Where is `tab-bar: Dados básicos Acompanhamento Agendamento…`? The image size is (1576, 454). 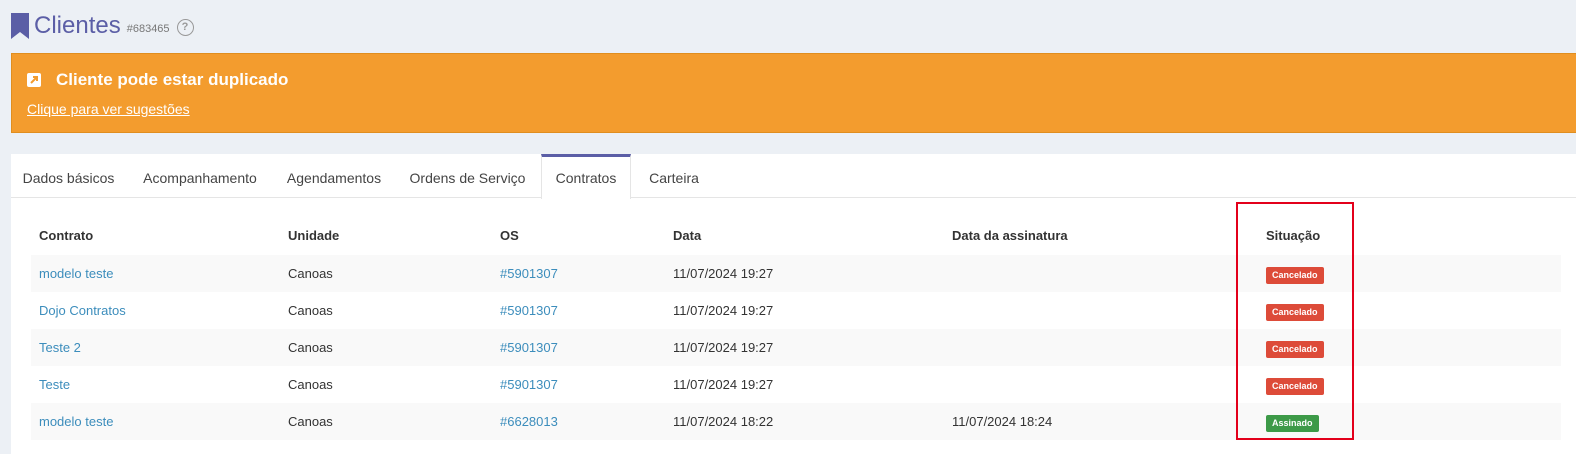
tab-bar: Dados básicos Acompanhamento Agendamento… is located at coordinates (793, 176).